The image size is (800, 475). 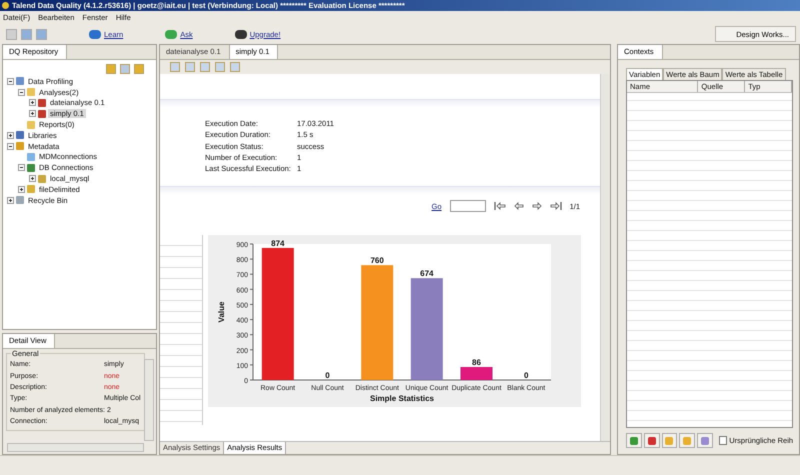 What do you see at coordinates (278, 243) in the screenshot?
I see `data-label: 874` at bounding box center [278, 243].